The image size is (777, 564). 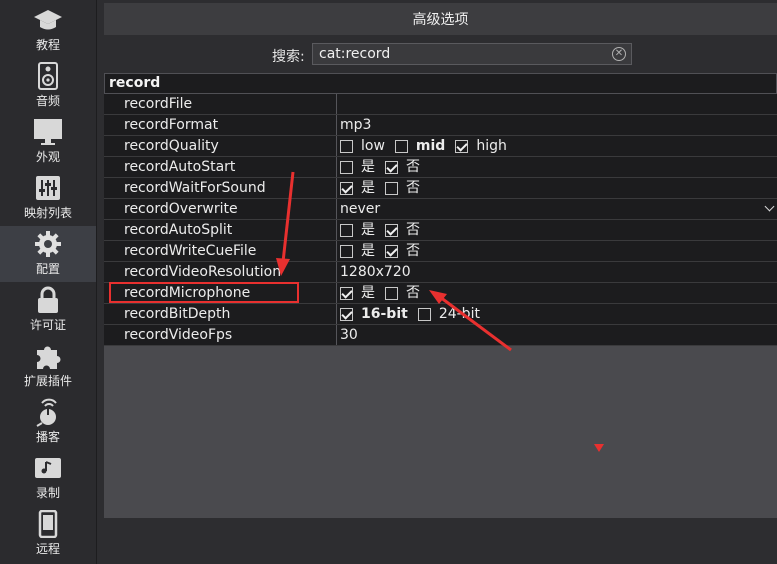 What do you see at coordinates (48, 534) in the screenshot?
I see `sidebar-item-remote: 远程` at bounding box center [48, 534].